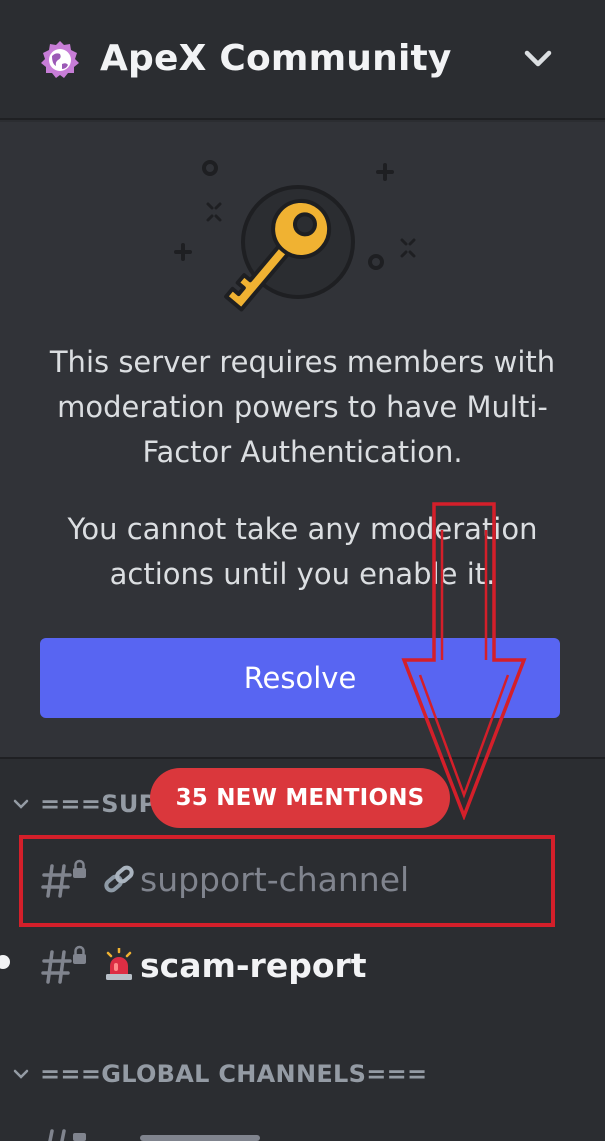 This screenshot has height=1141, width=605. Describe the element at coordinates (253, 965) in the screenshot. I see `channel-name: scam-report` at that location.